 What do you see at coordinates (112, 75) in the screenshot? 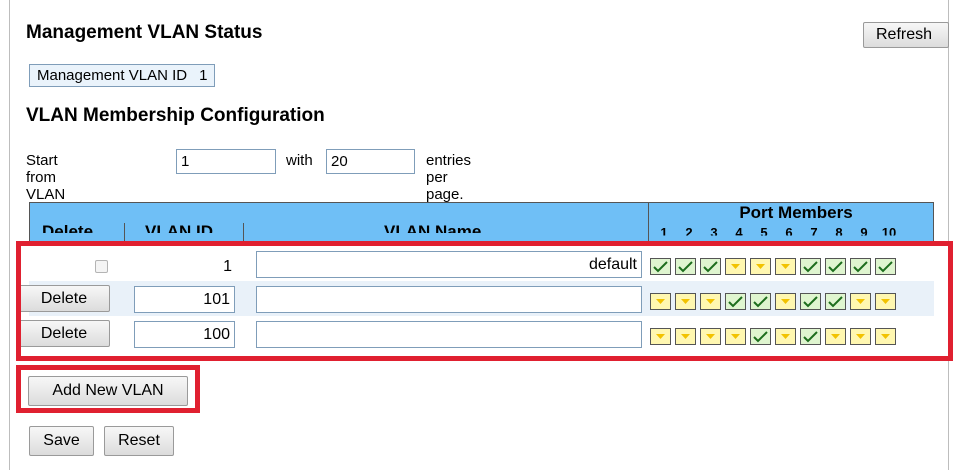
I see `management-vlan-id-label: Management VLAN ID` at bounding box center [112, 75].